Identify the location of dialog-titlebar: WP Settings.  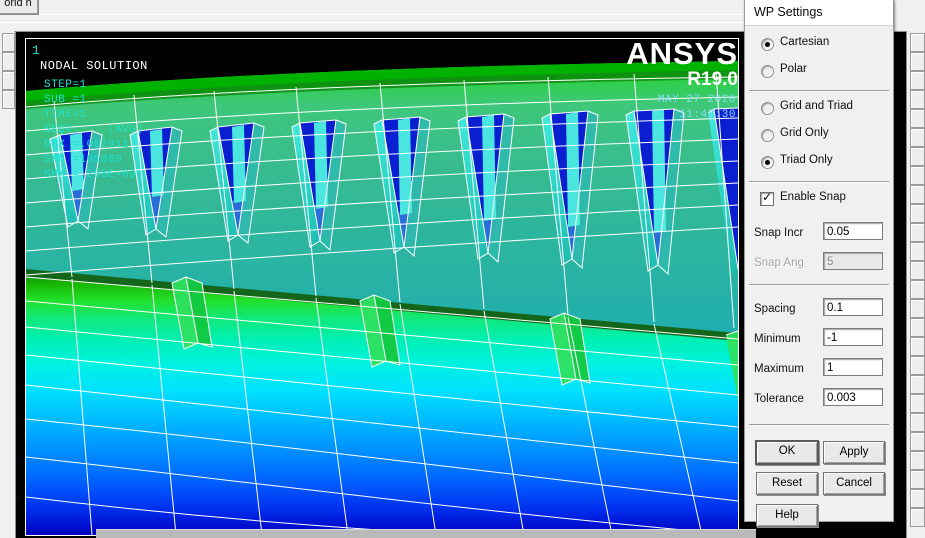
(819, 13).